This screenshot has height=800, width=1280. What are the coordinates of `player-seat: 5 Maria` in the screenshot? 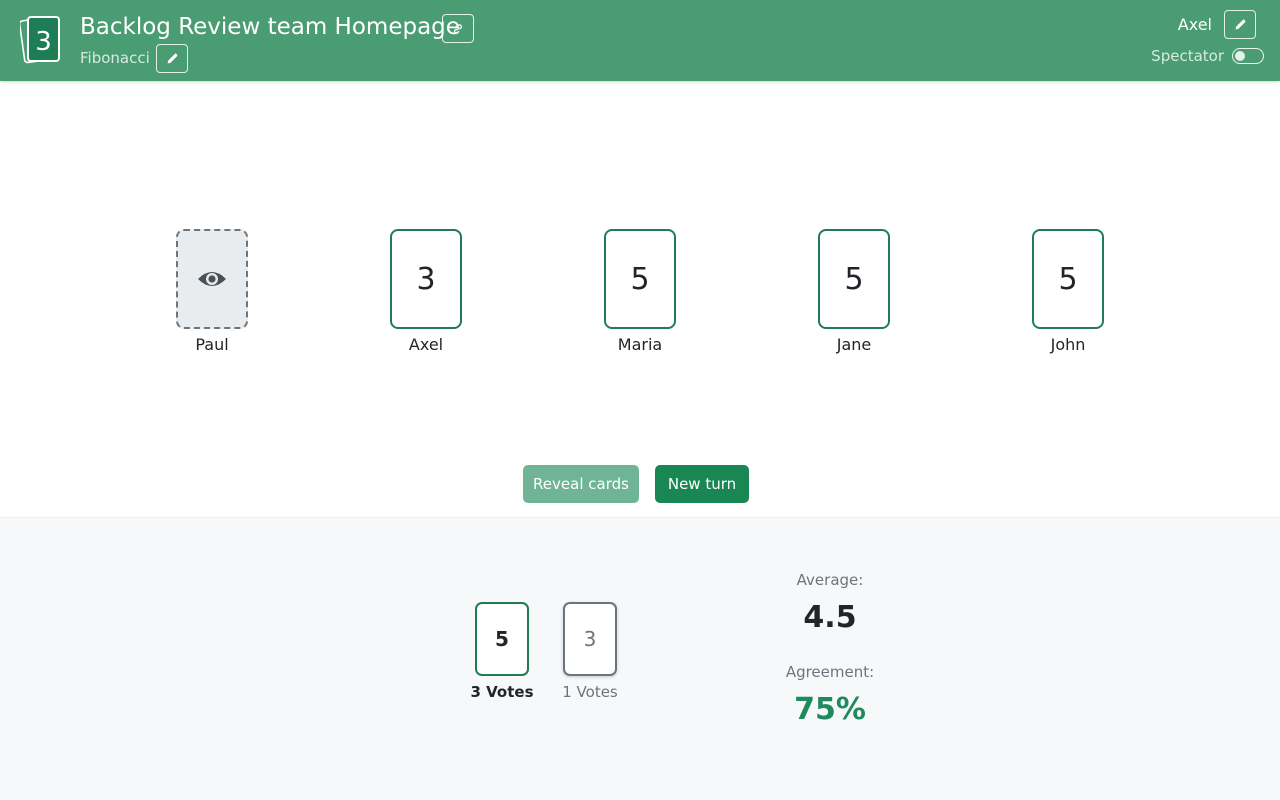 It's located at (640, 292).